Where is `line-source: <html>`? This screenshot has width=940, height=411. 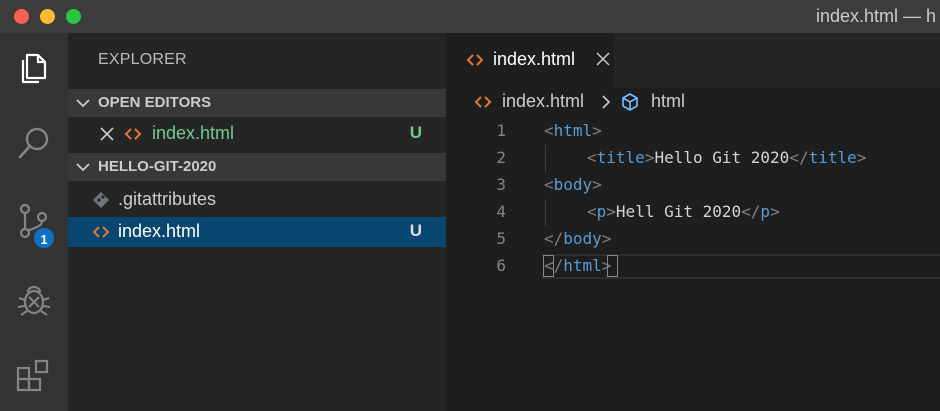
line-source: <html> is located at coordinates (573, 130).